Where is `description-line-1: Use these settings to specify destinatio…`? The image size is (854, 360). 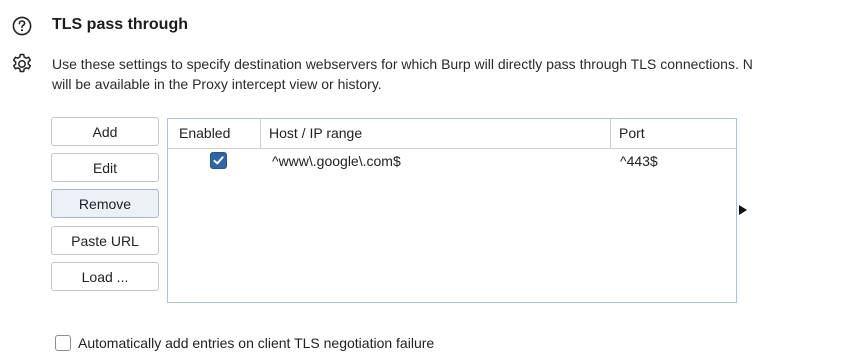 description-line-1: Use these settings to specify destinatio… is located at coordinates (402, 64).